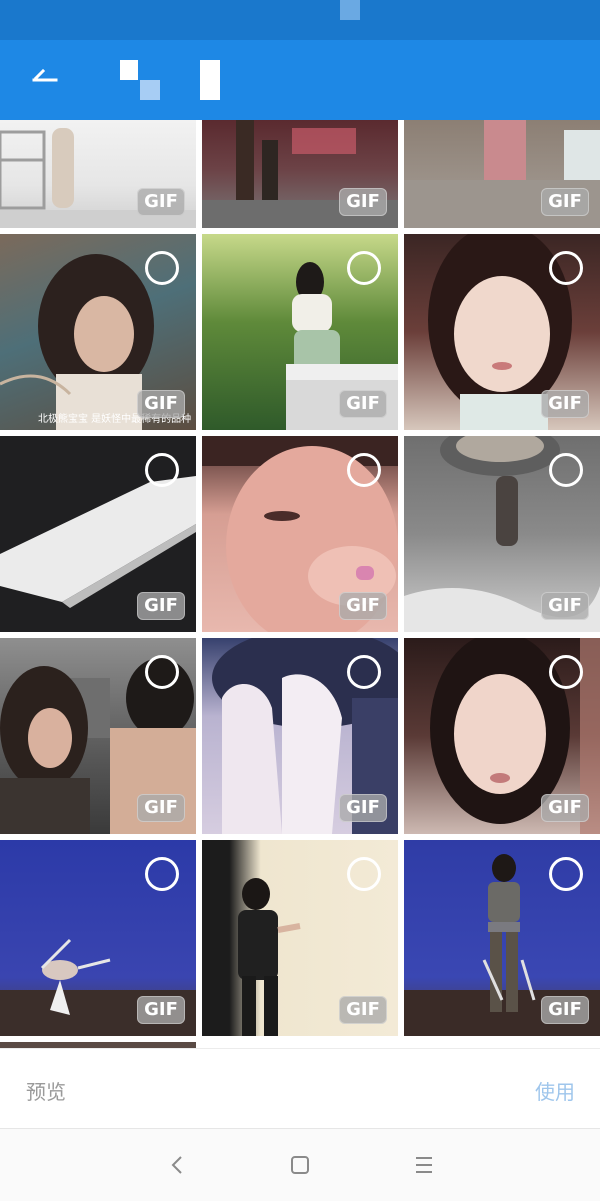 The image size is (600, 1201). What do you see at coordinates (350, 10) in the screenshot?
I see `status-bar-element` at bounding box center [350, 10].